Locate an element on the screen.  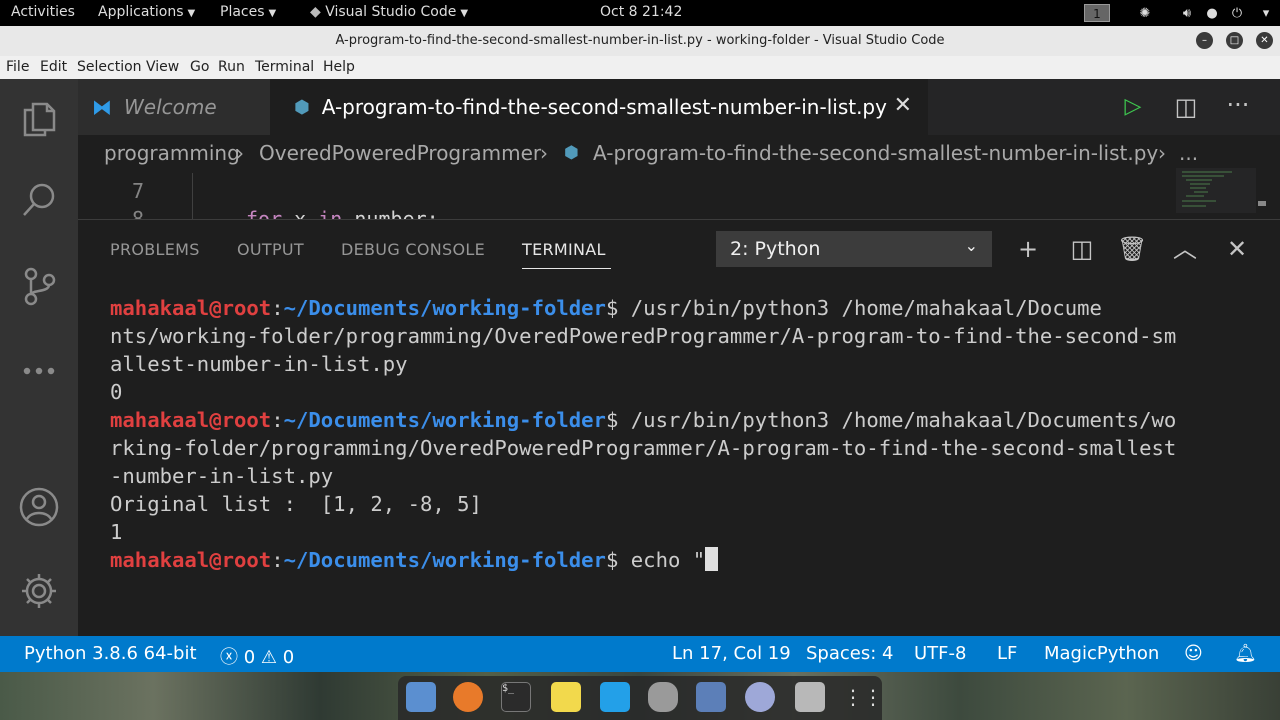
close-icon: ✕ is located at coordinates (903, 105).